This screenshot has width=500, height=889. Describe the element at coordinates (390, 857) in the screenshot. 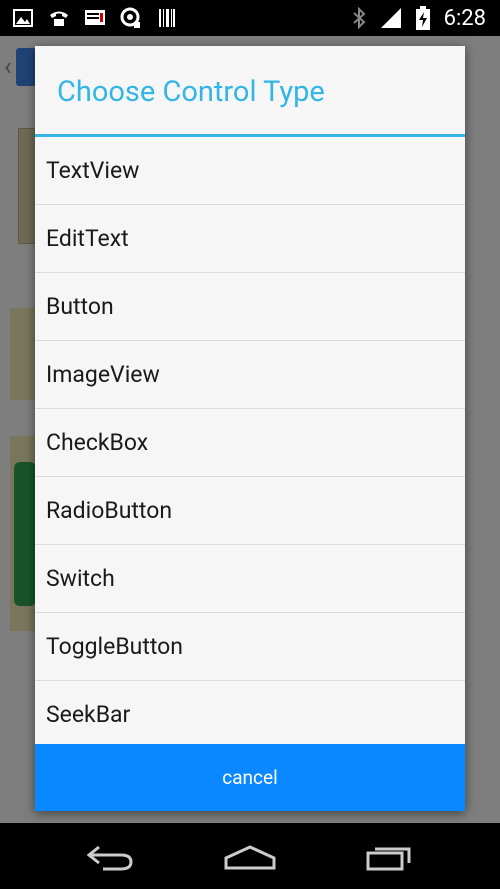

I see `recent-apps-icon` at that location.